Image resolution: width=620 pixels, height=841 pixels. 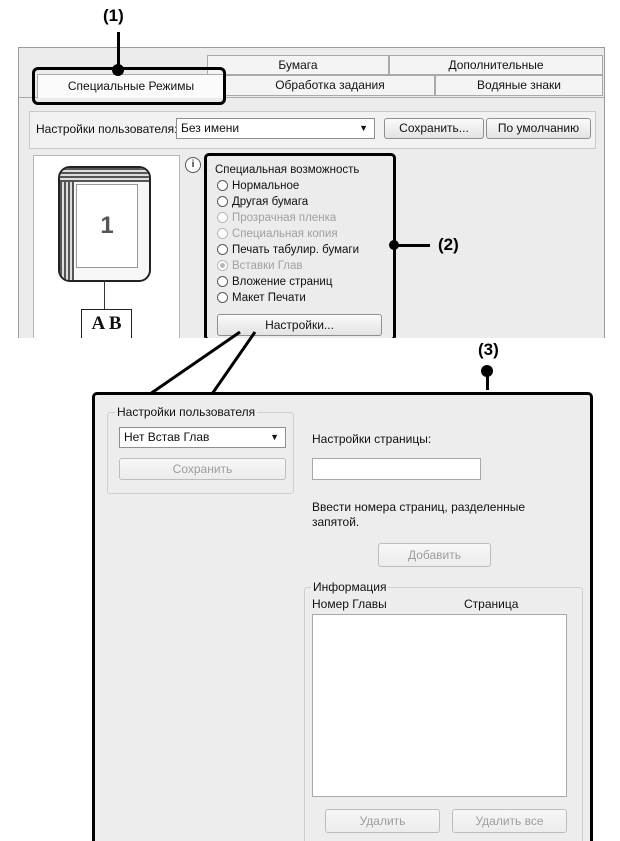 I want to click on radio-normal: Нормальное, so click(x=258, y=186).